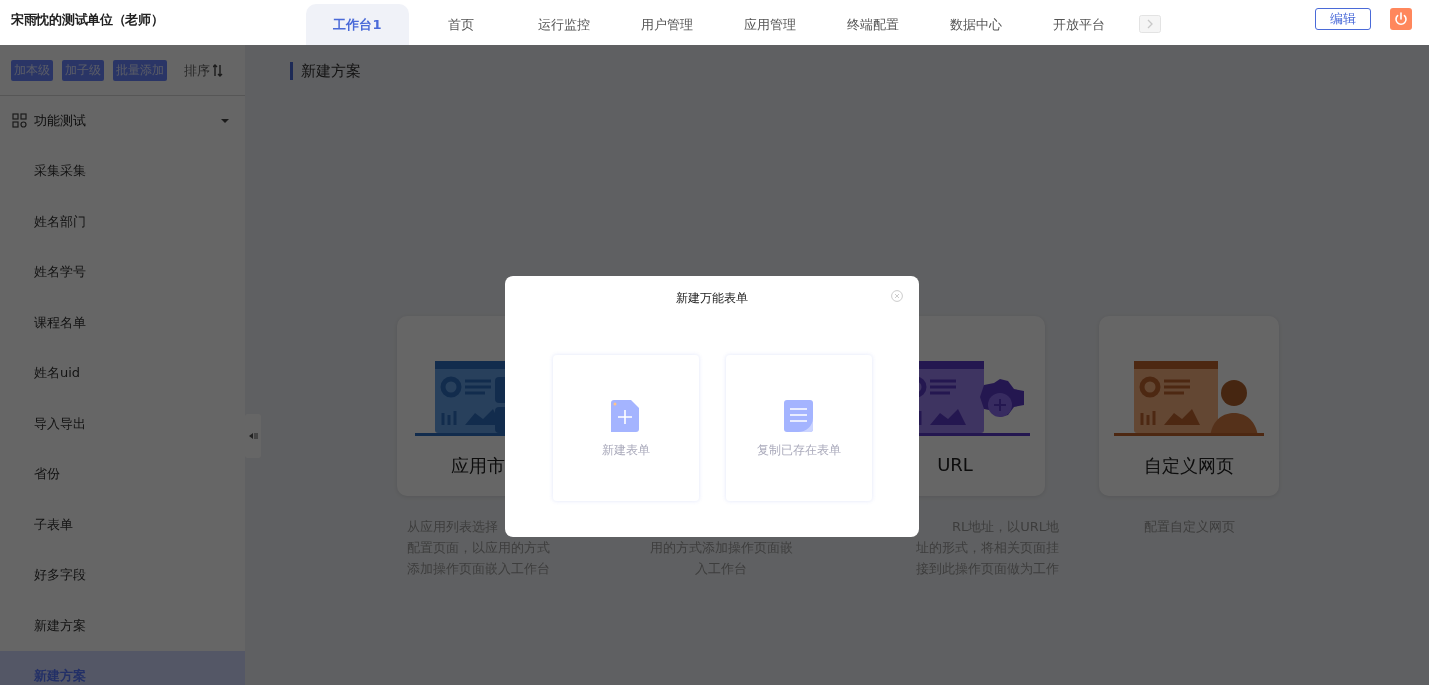 The image size is (1429, 685). What do you see at coordinates (122, 625) in the screenshot?
I see `tree-item: 新建方案` at bounding box center [122, 625].